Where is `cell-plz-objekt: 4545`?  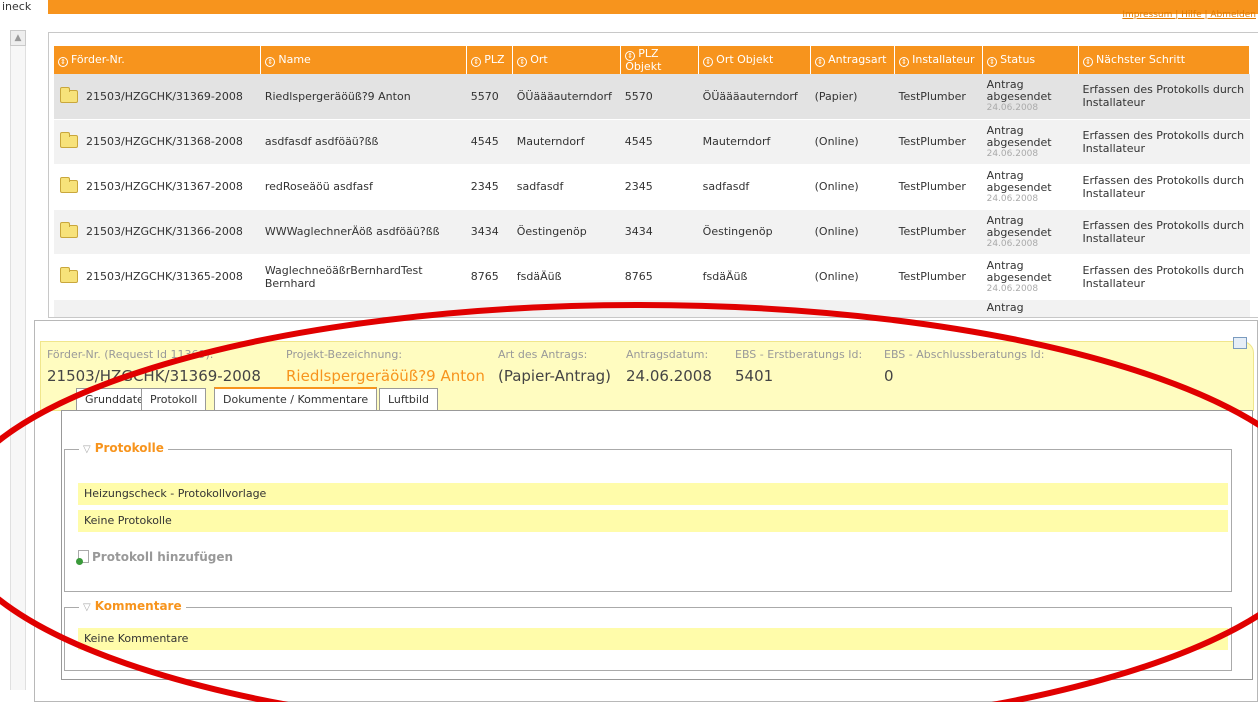 cell-plz-objekt: 4545 is located at coordinates (659, 142).